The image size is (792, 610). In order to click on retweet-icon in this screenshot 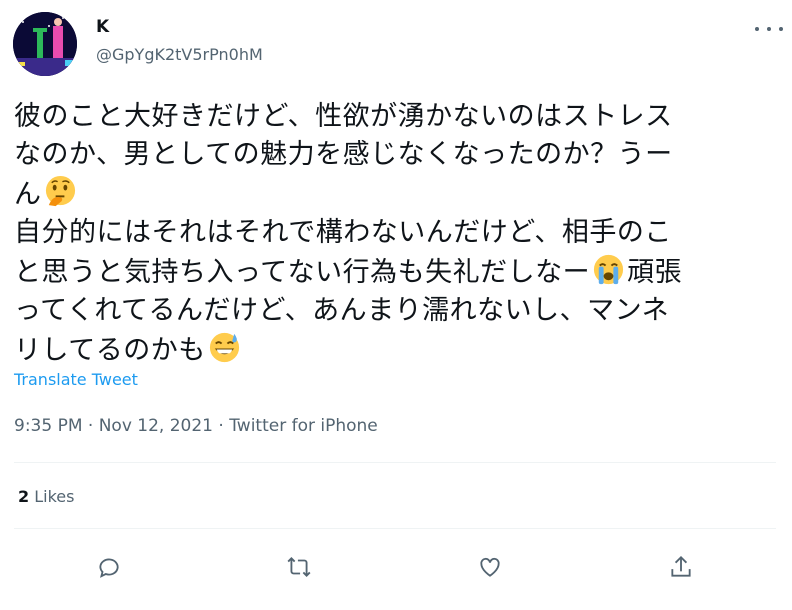, I will do `click(299, 567)`.